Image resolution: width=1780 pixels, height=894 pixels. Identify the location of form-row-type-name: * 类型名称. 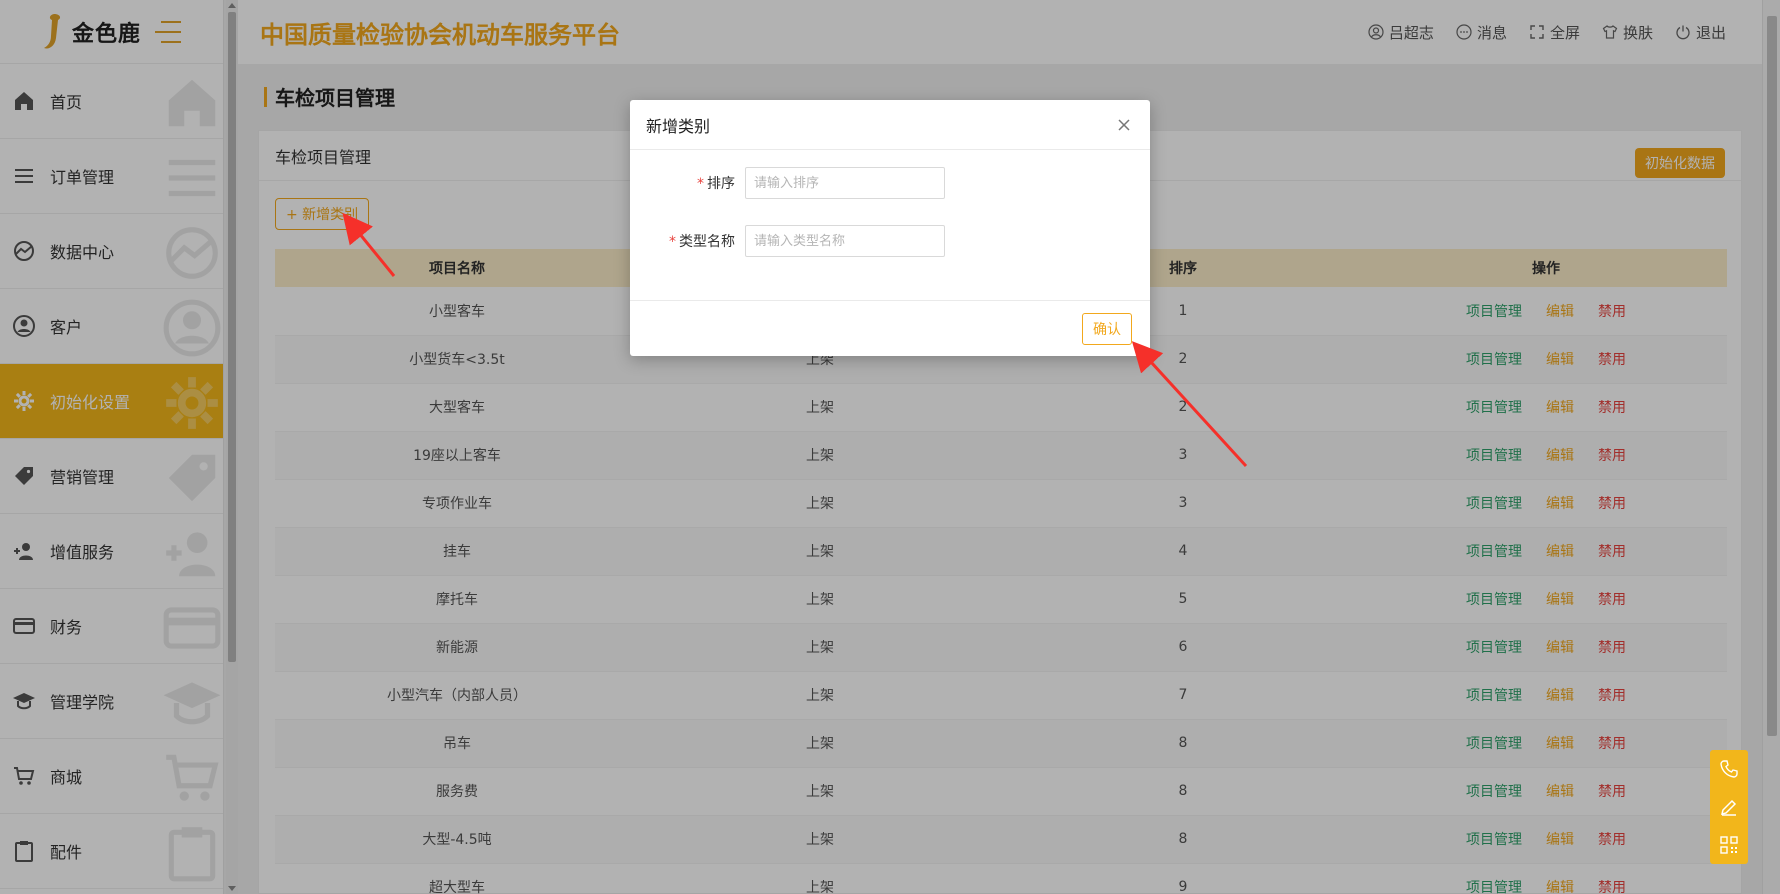
(787, 241).